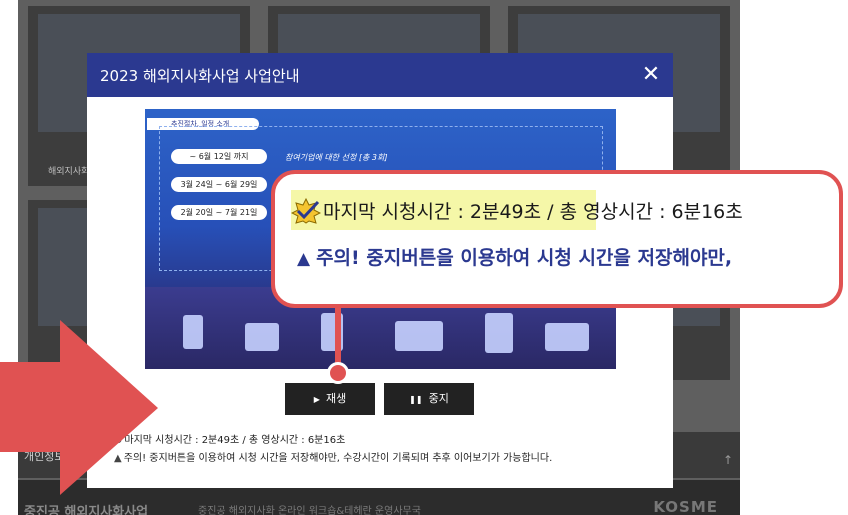 The height and width of the screenshot is (515, 848). What do you see at coordinates (304, 259) in the screenshot?
I see `warning-icon: ▲` at bounding box center [304, 259].